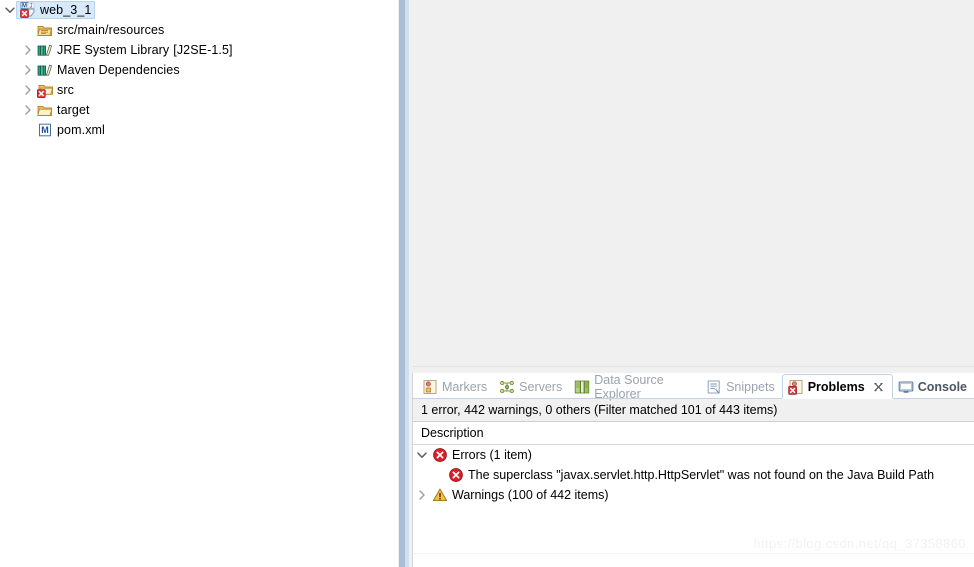 The image size is (974, 567). Describe the element at coordinates (465, 387) in the screenshot. I see `tab-label: Markers` at that location.